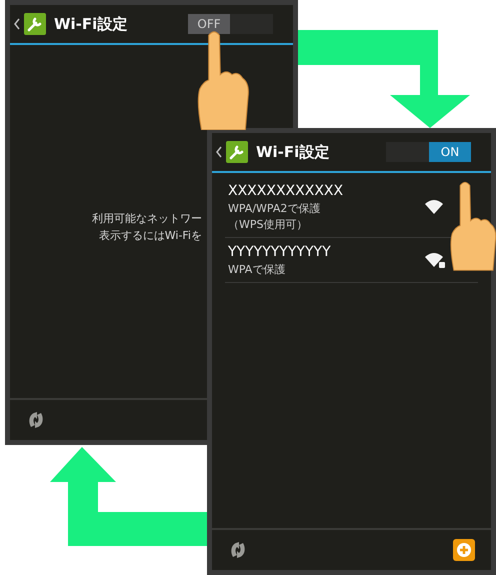 This screenshot has width=496, height=575. I want to click on security-text: WPAで保護, so click(257, 270).